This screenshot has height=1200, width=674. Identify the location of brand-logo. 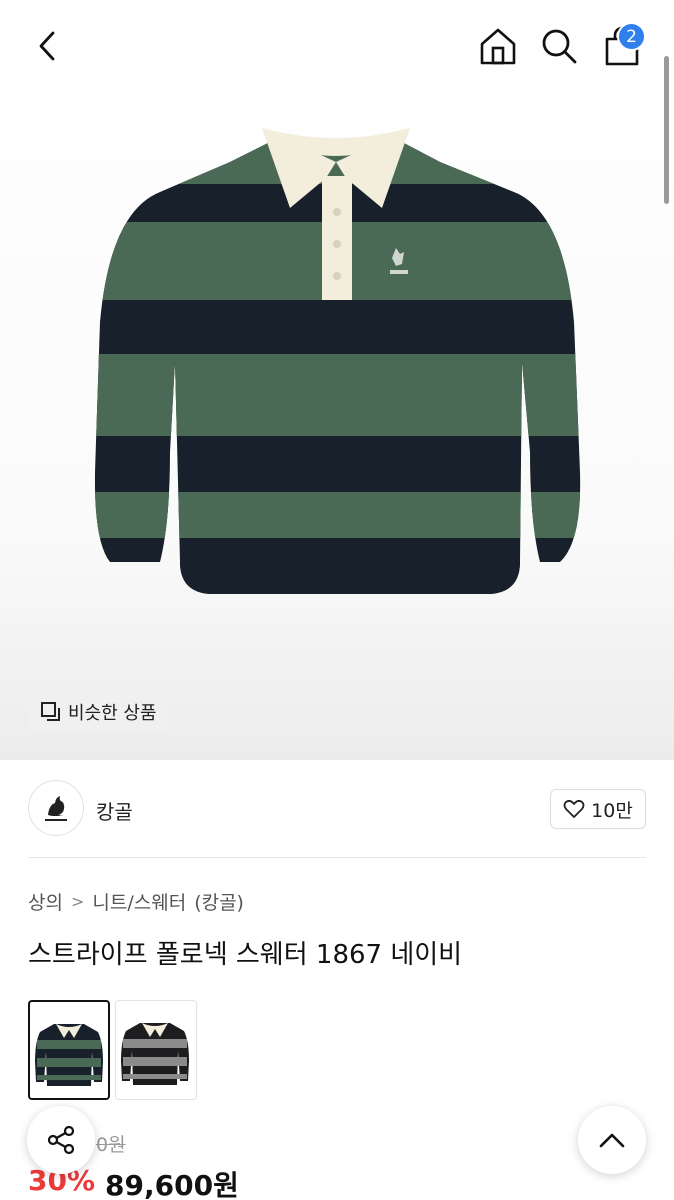
(56, 808).